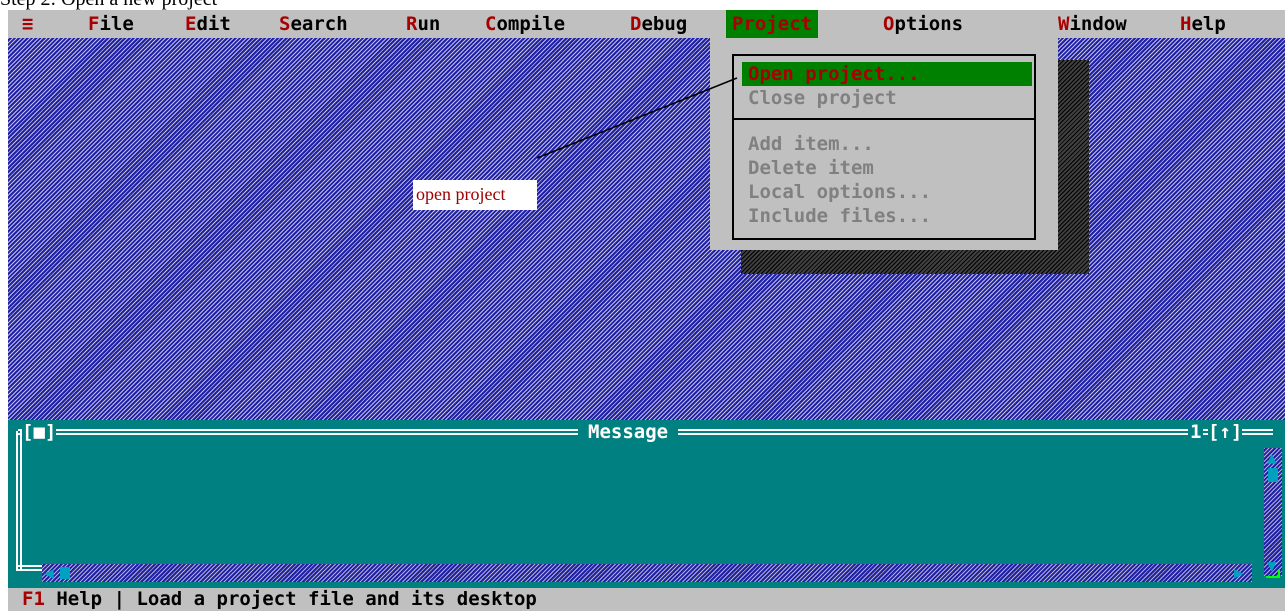 The height and width of the screenshot is (611, 1285). I want to click on menu-edit: Edit, so click(208, 24).